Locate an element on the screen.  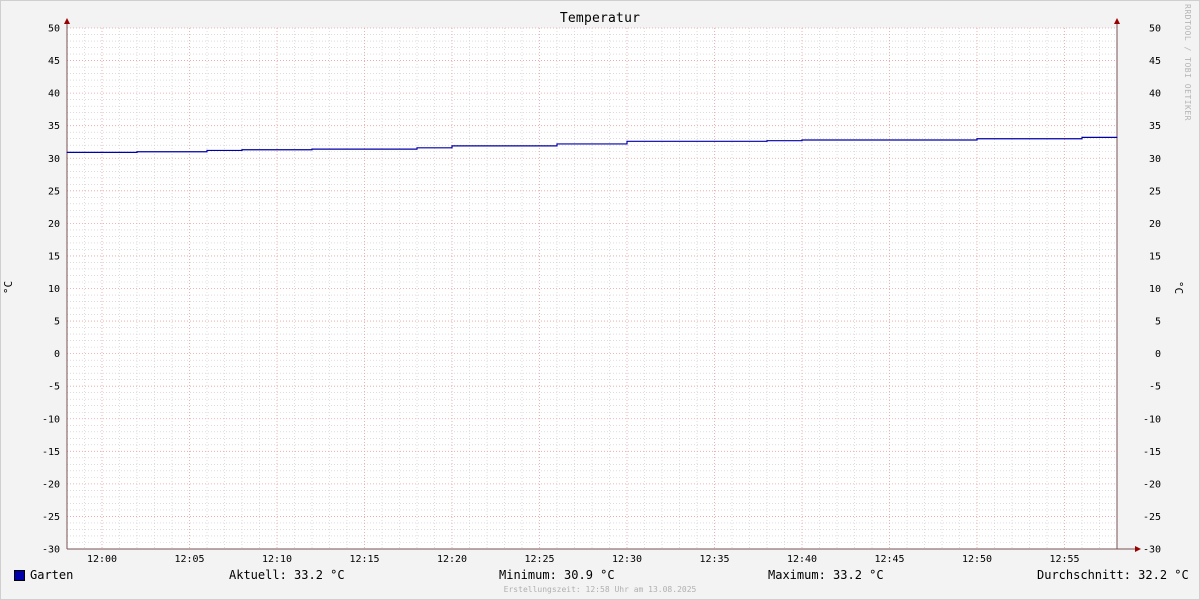
y-tick-label-right: 0 is located at coordinates (1158, 354).